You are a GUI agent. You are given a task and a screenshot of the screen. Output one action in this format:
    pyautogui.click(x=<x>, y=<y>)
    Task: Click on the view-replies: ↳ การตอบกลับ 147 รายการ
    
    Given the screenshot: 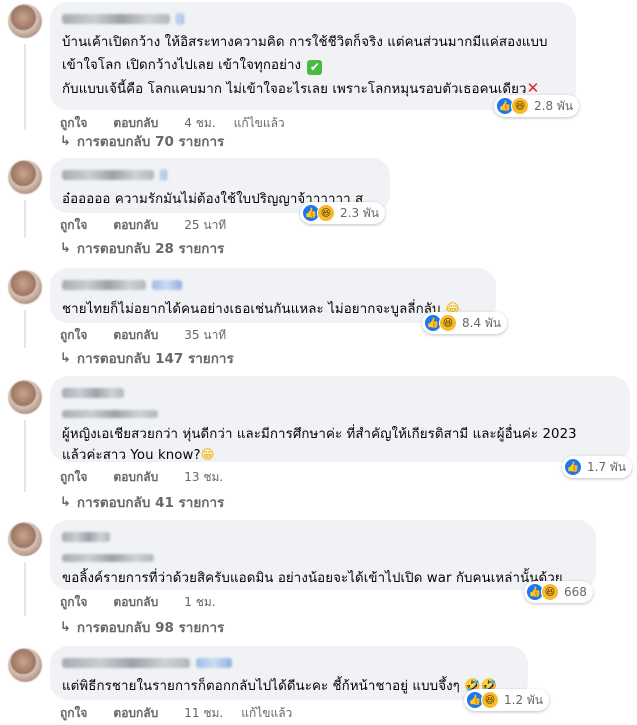 What is the action you would take?
    pyautogui.click(x=147, y=358)
    